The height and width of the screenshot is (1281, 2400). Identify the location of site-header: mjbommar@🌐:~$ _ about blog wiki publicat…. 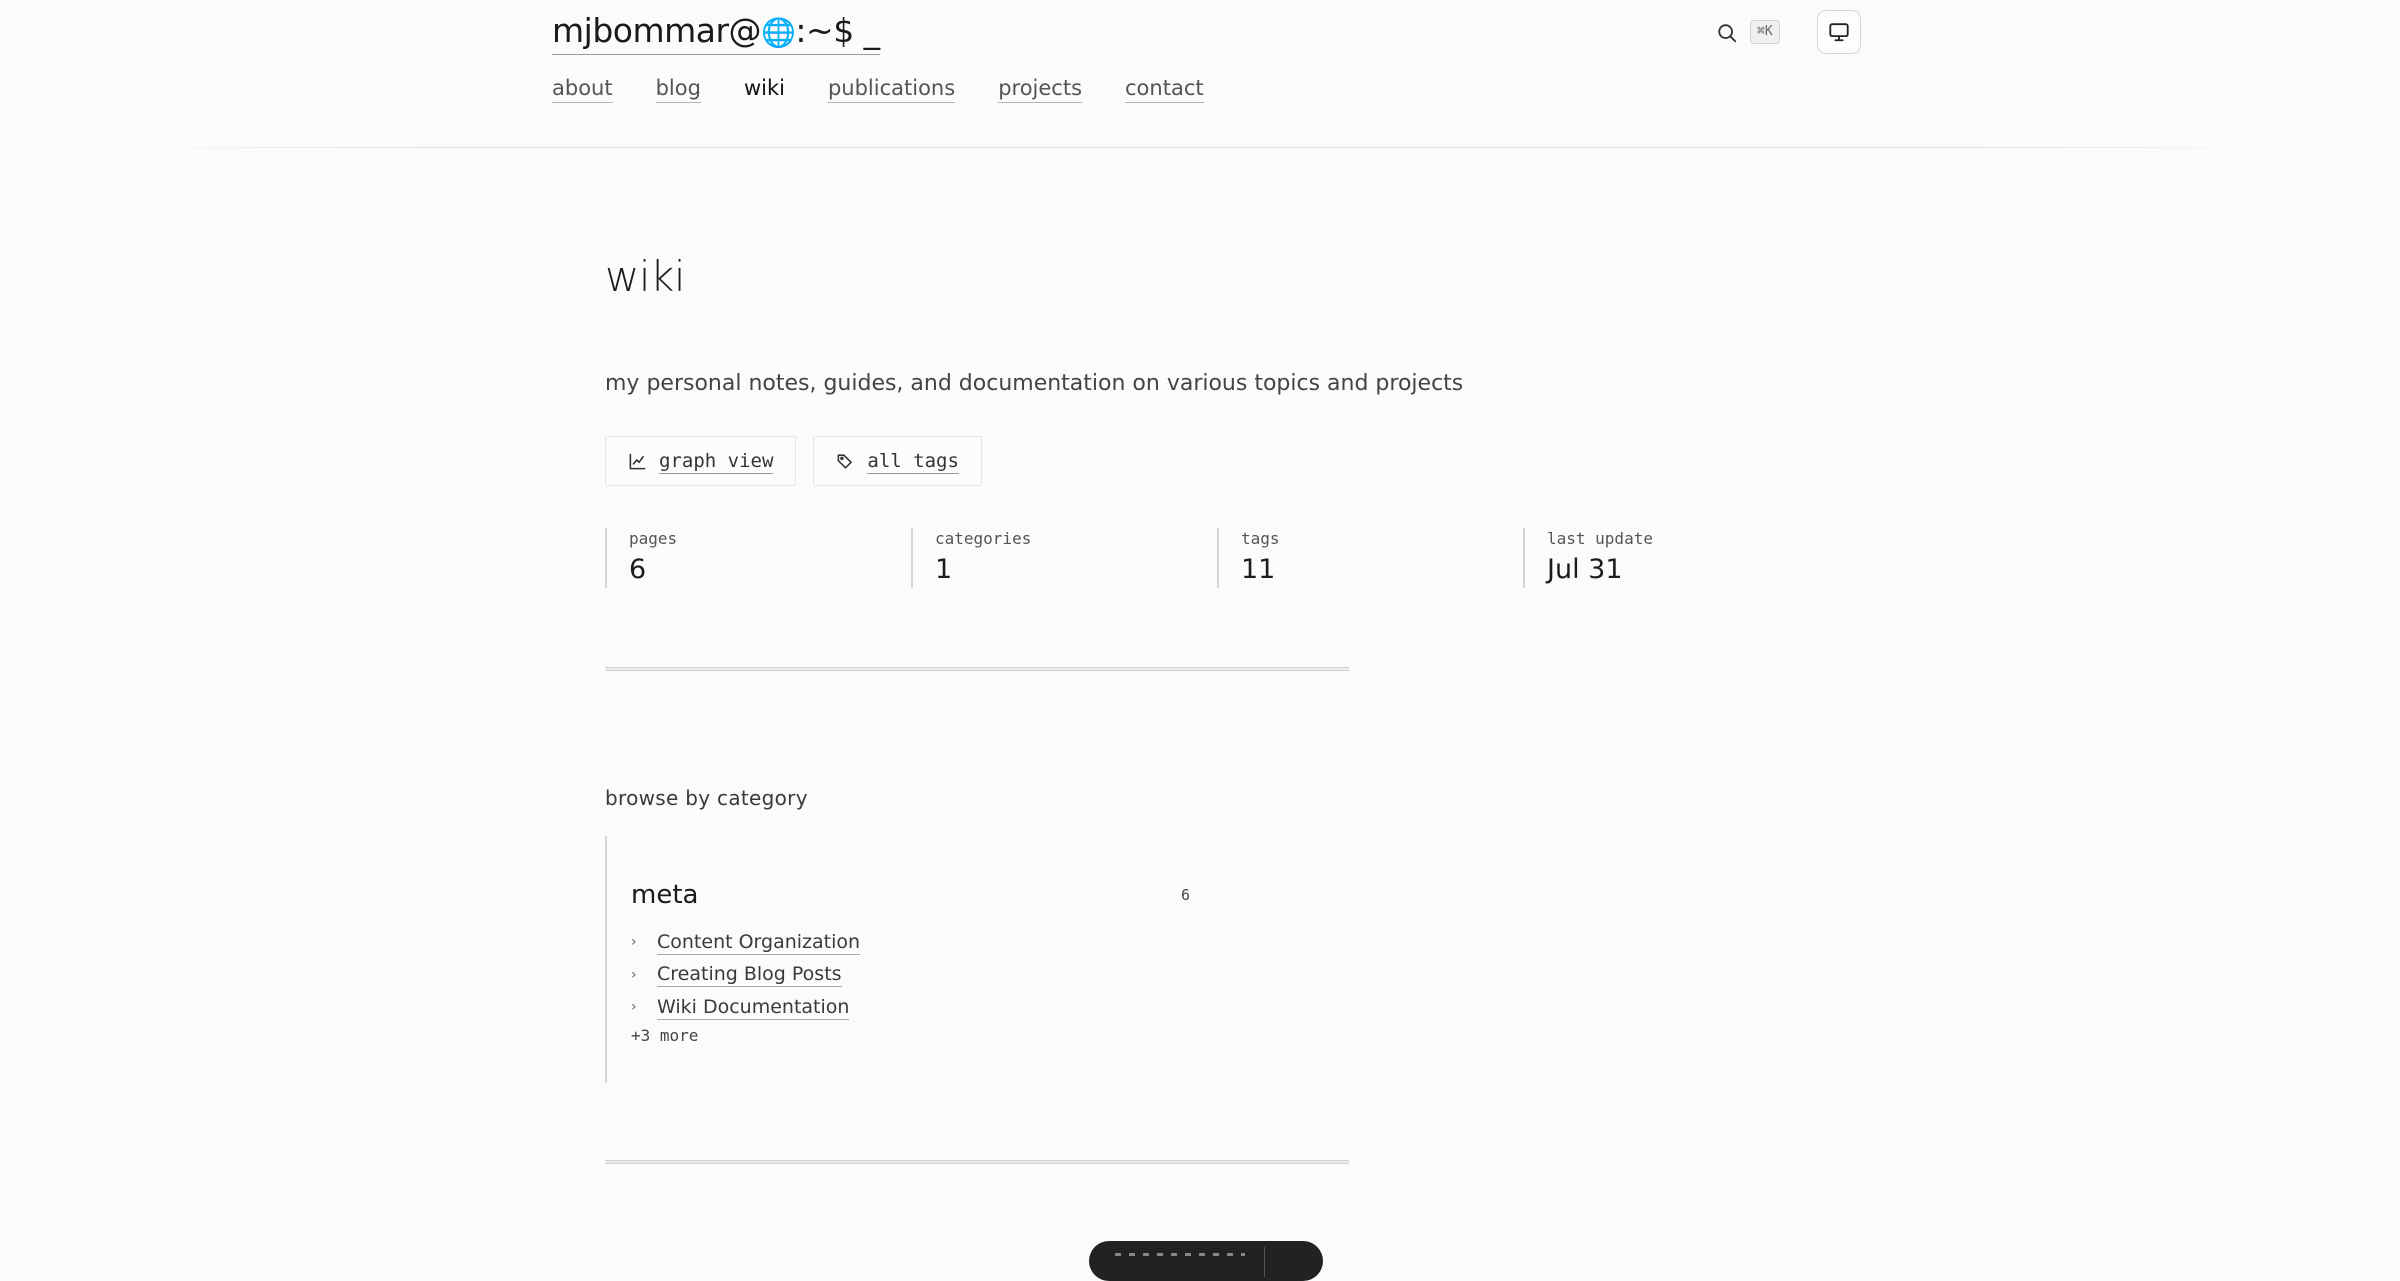
(1200, 74).